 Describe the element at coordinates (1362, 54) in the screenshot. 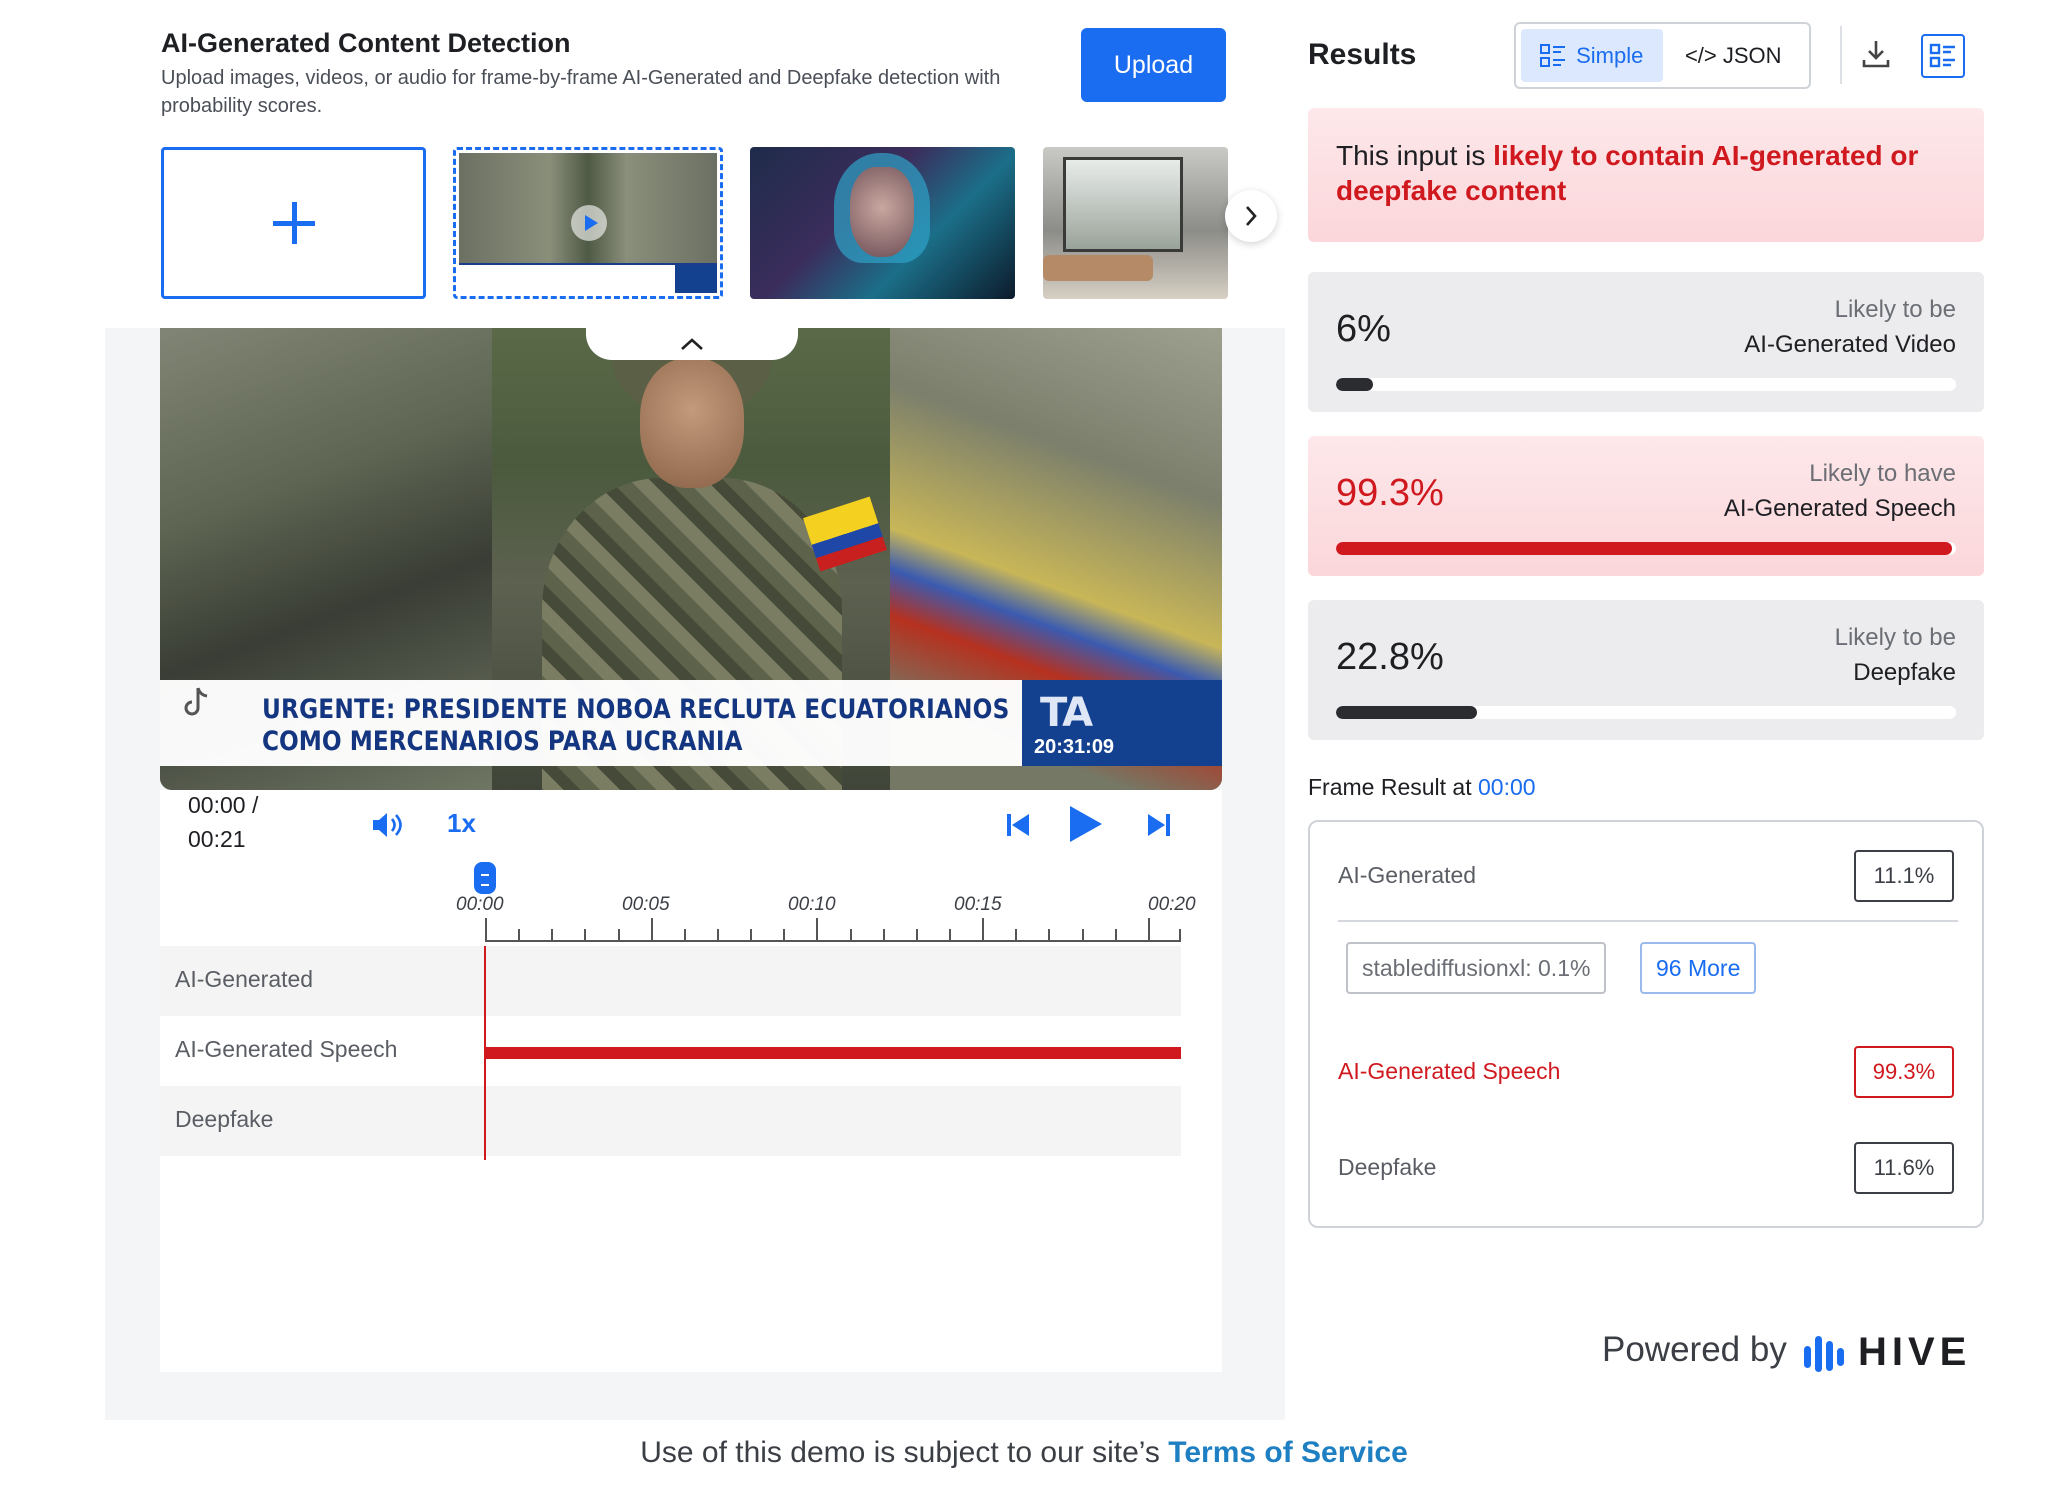

I see `results-title: Results` at that location.